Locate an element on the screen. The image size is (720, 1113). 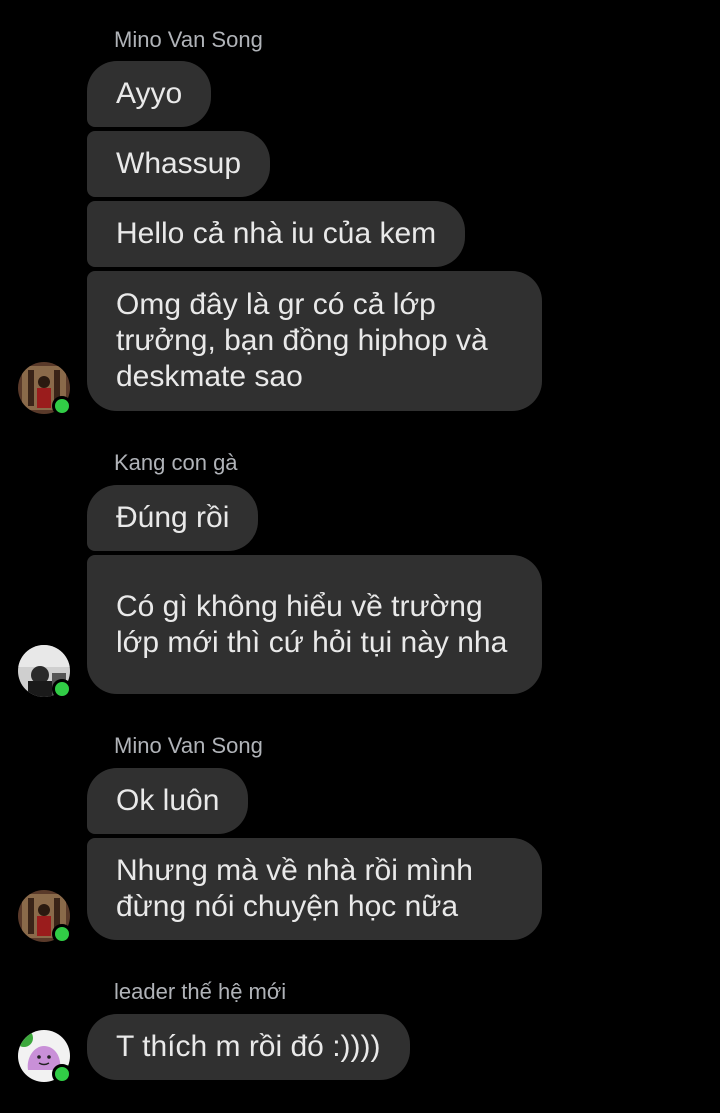
message-bubble: Ok luôn is located at coordinates (168, 801).